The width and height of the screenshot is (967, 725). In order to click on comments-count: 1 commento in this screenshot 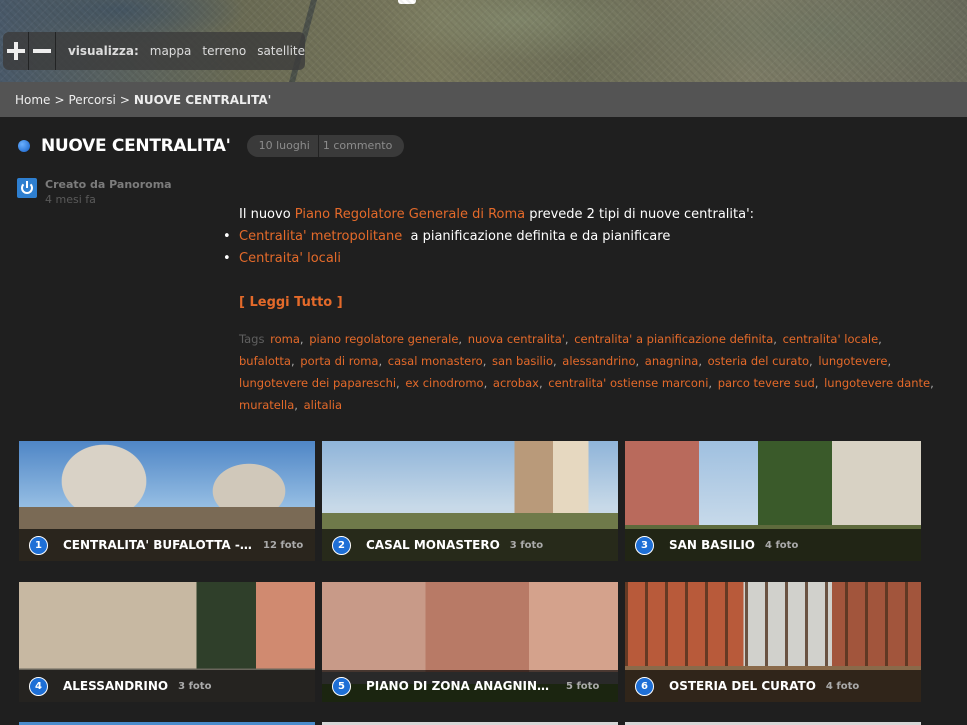, I will do `click(361, 146)`.